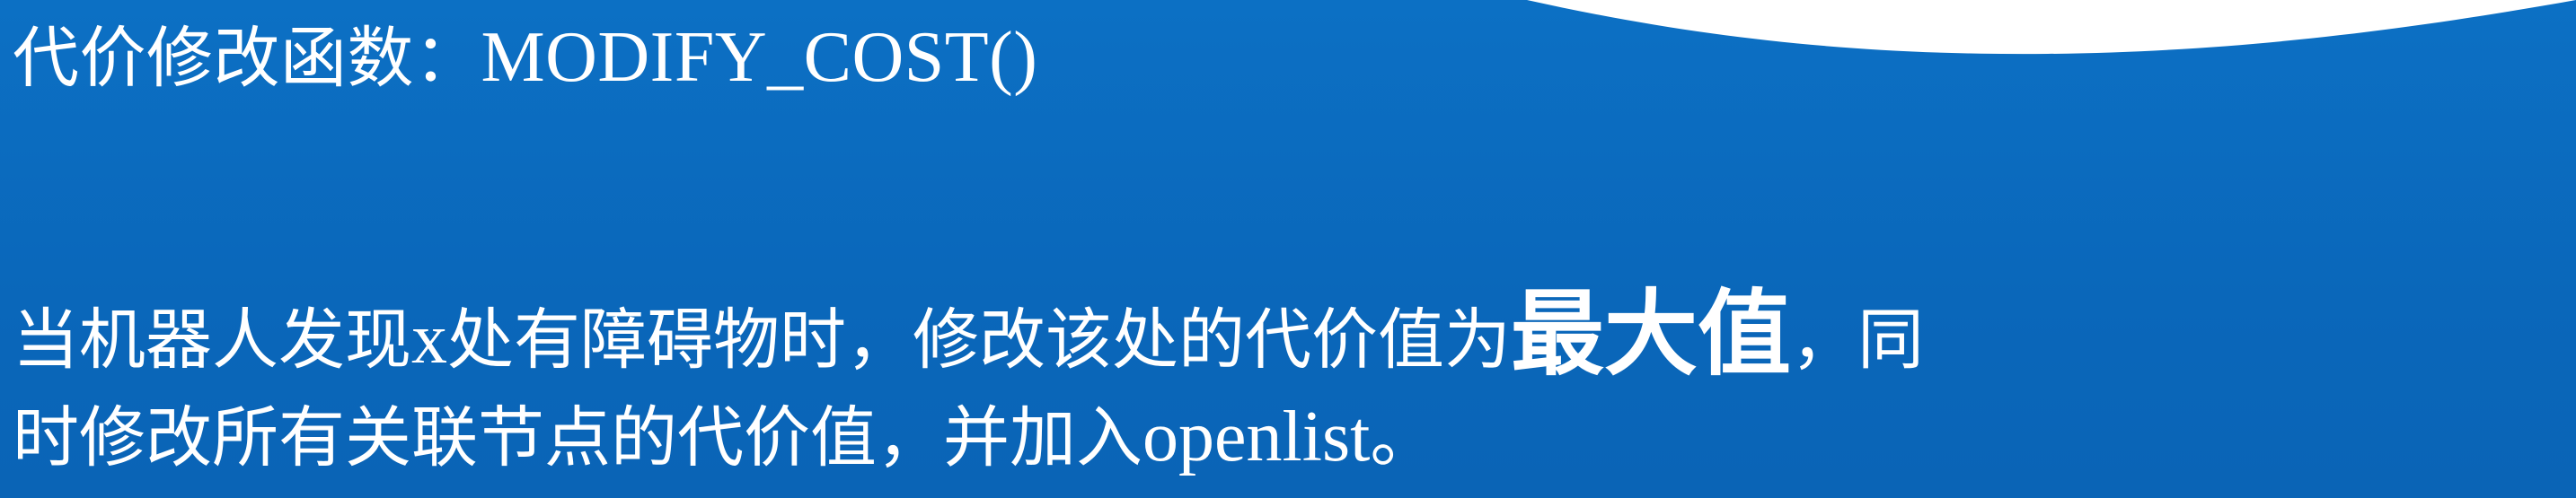 This screenshot has width=2576, height=498. Describe the element at coordinates (1858, 340) in the screenshot. I see `body-text-1c: ，同` at that location.